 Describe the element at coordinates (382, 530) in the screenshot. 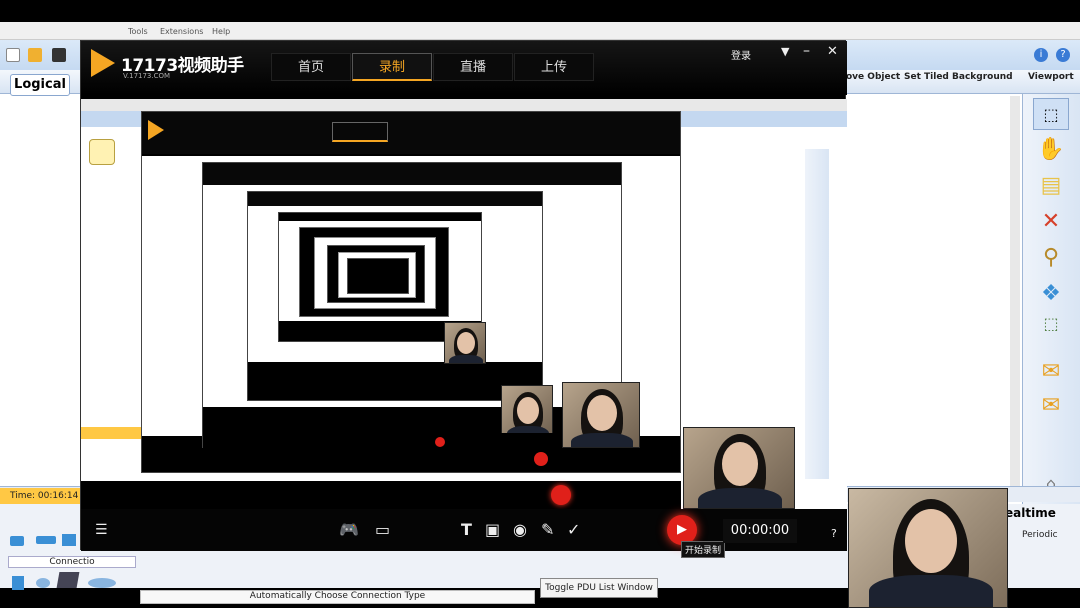

I see `monitor-icon: ▭` at that location.